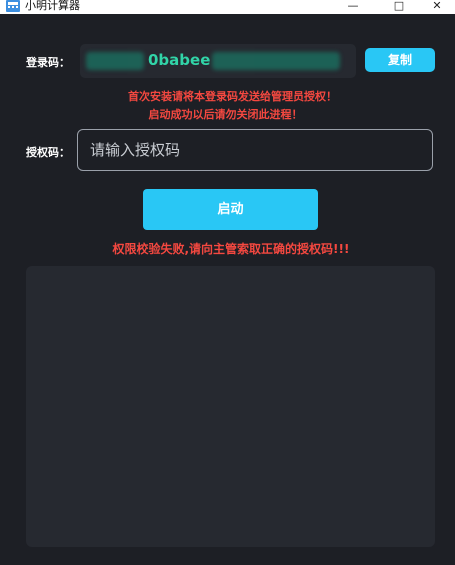  Describe the element at coordinates (400, 60) in the screenshot. I see `copy-button: 复制` at that location.